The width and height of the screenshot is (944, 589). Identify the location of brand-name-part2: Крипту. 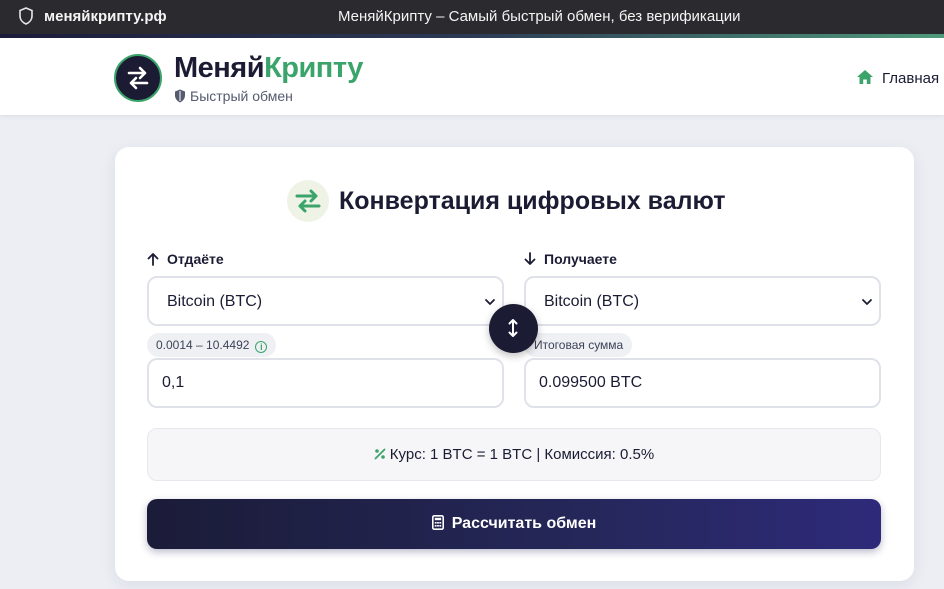
(313, 68).